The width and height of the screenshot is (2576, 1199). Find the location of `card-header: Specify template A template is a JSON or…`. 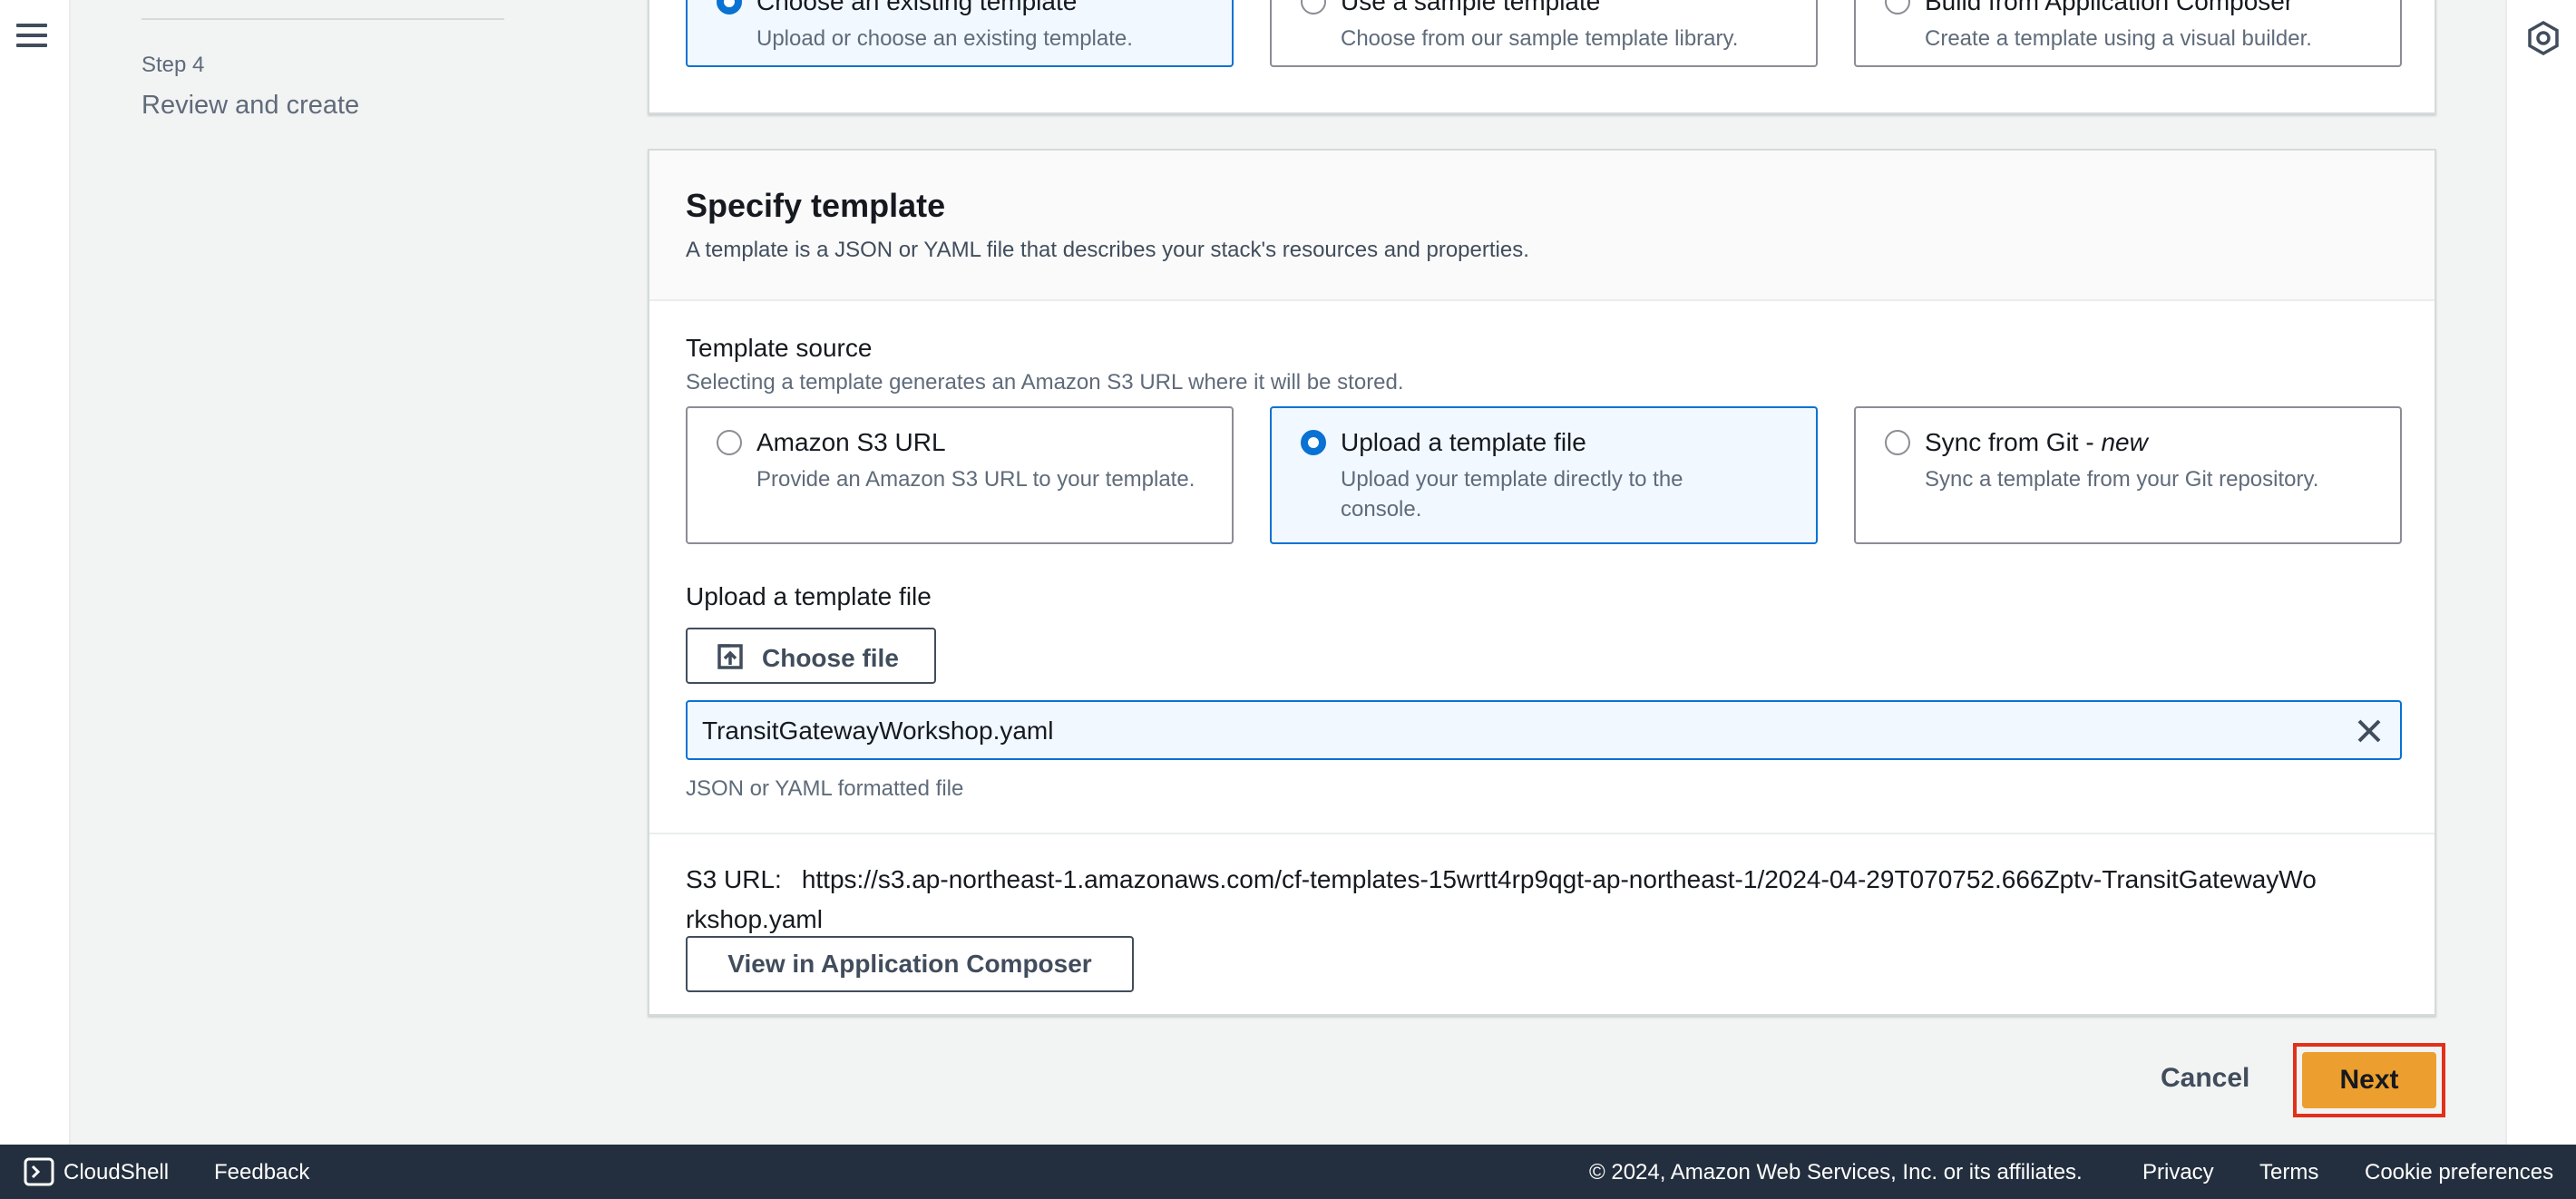

card-header: Specify template A template is a JSON or… is located at coordinates (1542, 226).